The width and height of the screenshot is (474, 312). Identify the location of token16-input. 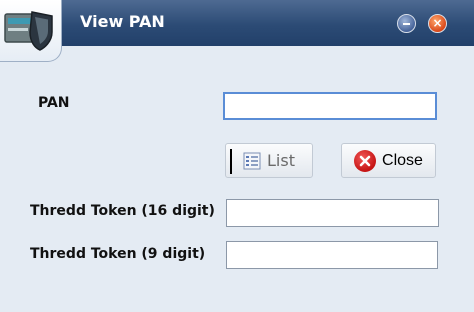
(332, 213).